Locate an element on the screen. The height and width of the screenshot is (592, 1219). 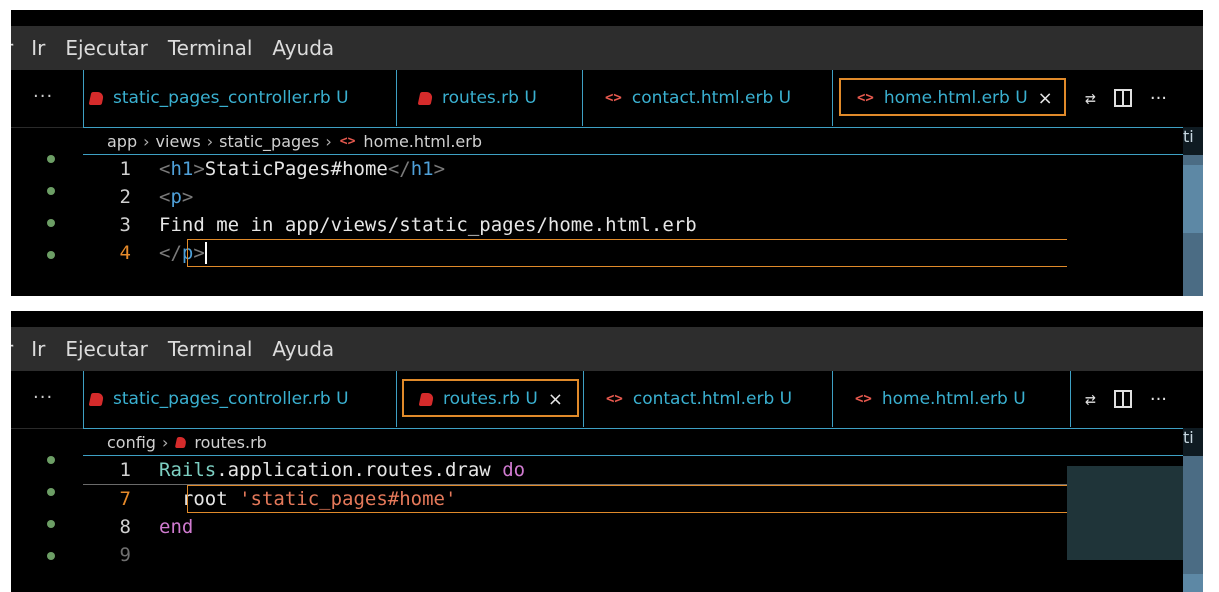
code-line: 1 <h1>StaticPages#home</h1> is located at coordinates (575, 169).